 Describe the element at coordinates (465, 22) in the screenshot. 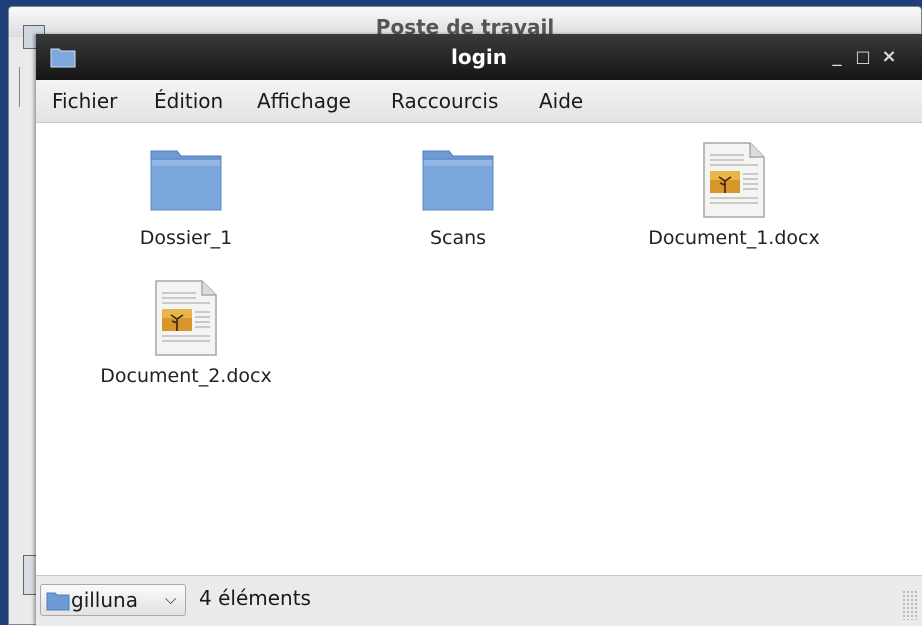

I see `background-window-title: Poste de travail` at that location.